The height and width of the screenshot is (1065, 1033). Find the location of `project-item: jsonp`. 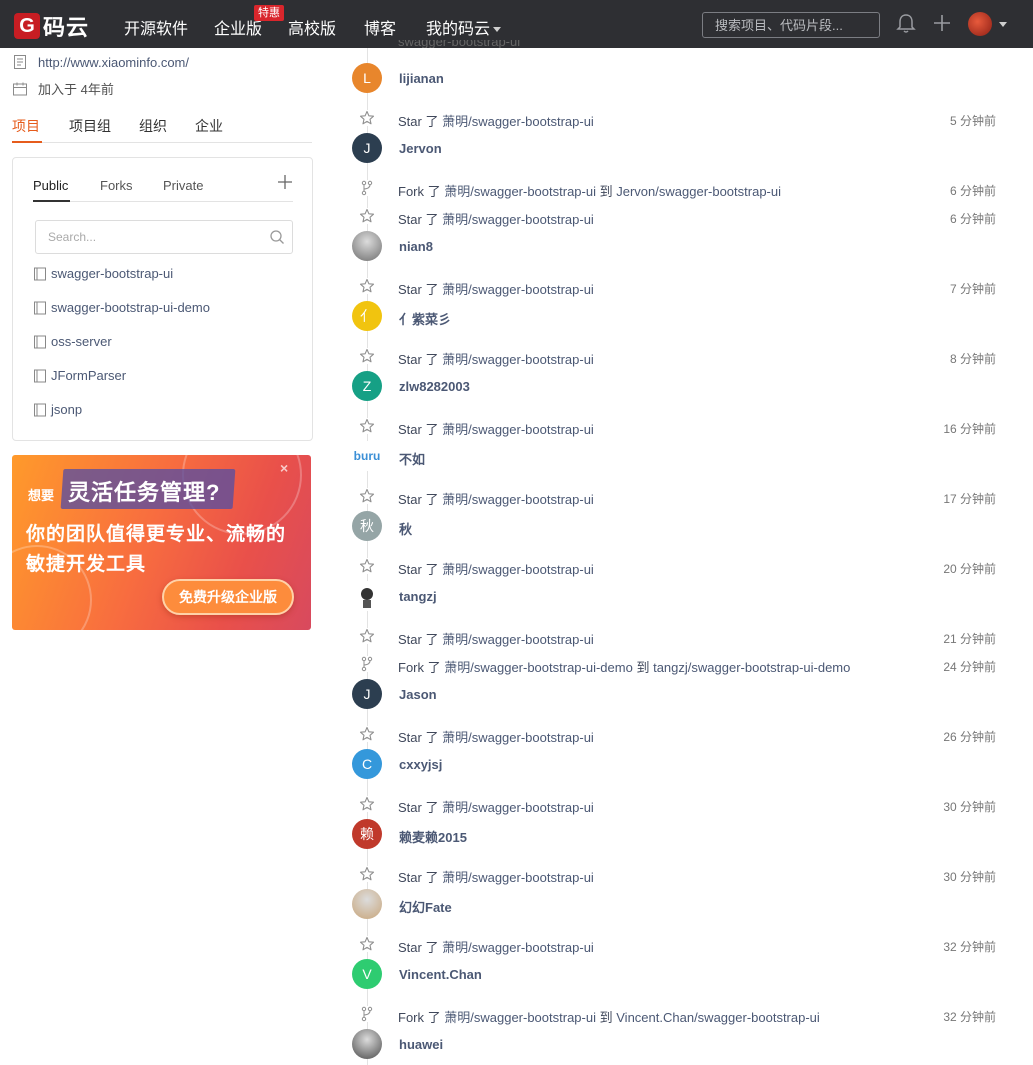

project-item: jsonp is located at coordinates (57, 409).